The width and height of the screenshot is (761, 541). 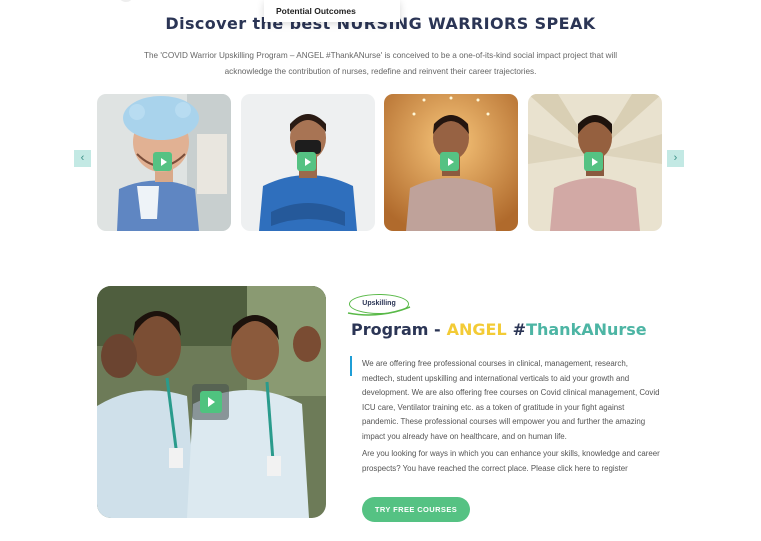 What do you see at coordinates (396, 329) in the screenshot?
I see `program-title-prefix: Program -` at bounding box center [396, 329].